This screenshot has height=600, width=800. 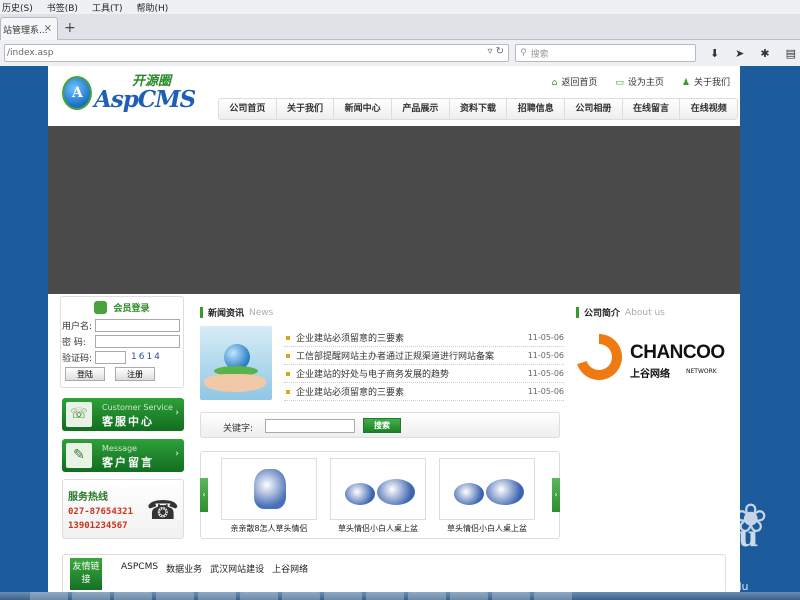 I want to click on friend-link: 上谷网络, so click(x=290, y=568).